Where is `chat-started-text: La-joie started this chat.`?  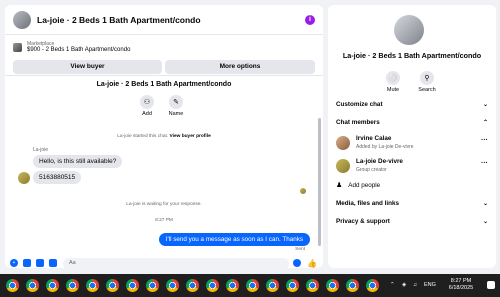 chat-started-text: La-joie started this chat. is located at coordinates (143, 136).